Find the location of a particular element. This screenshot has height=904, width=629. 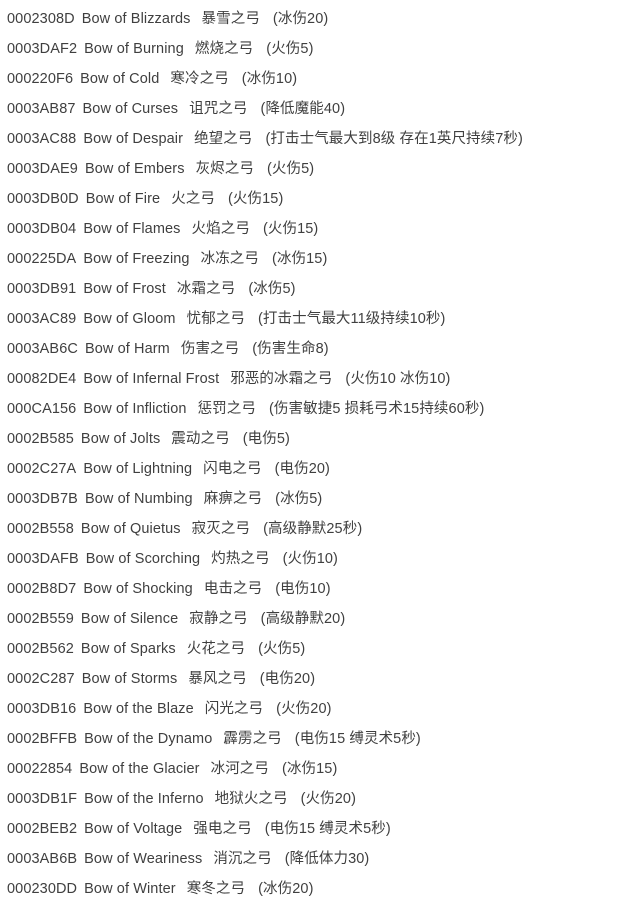

item-name-chinese: 寂灭之弓 is located at coordinates (221, 529).